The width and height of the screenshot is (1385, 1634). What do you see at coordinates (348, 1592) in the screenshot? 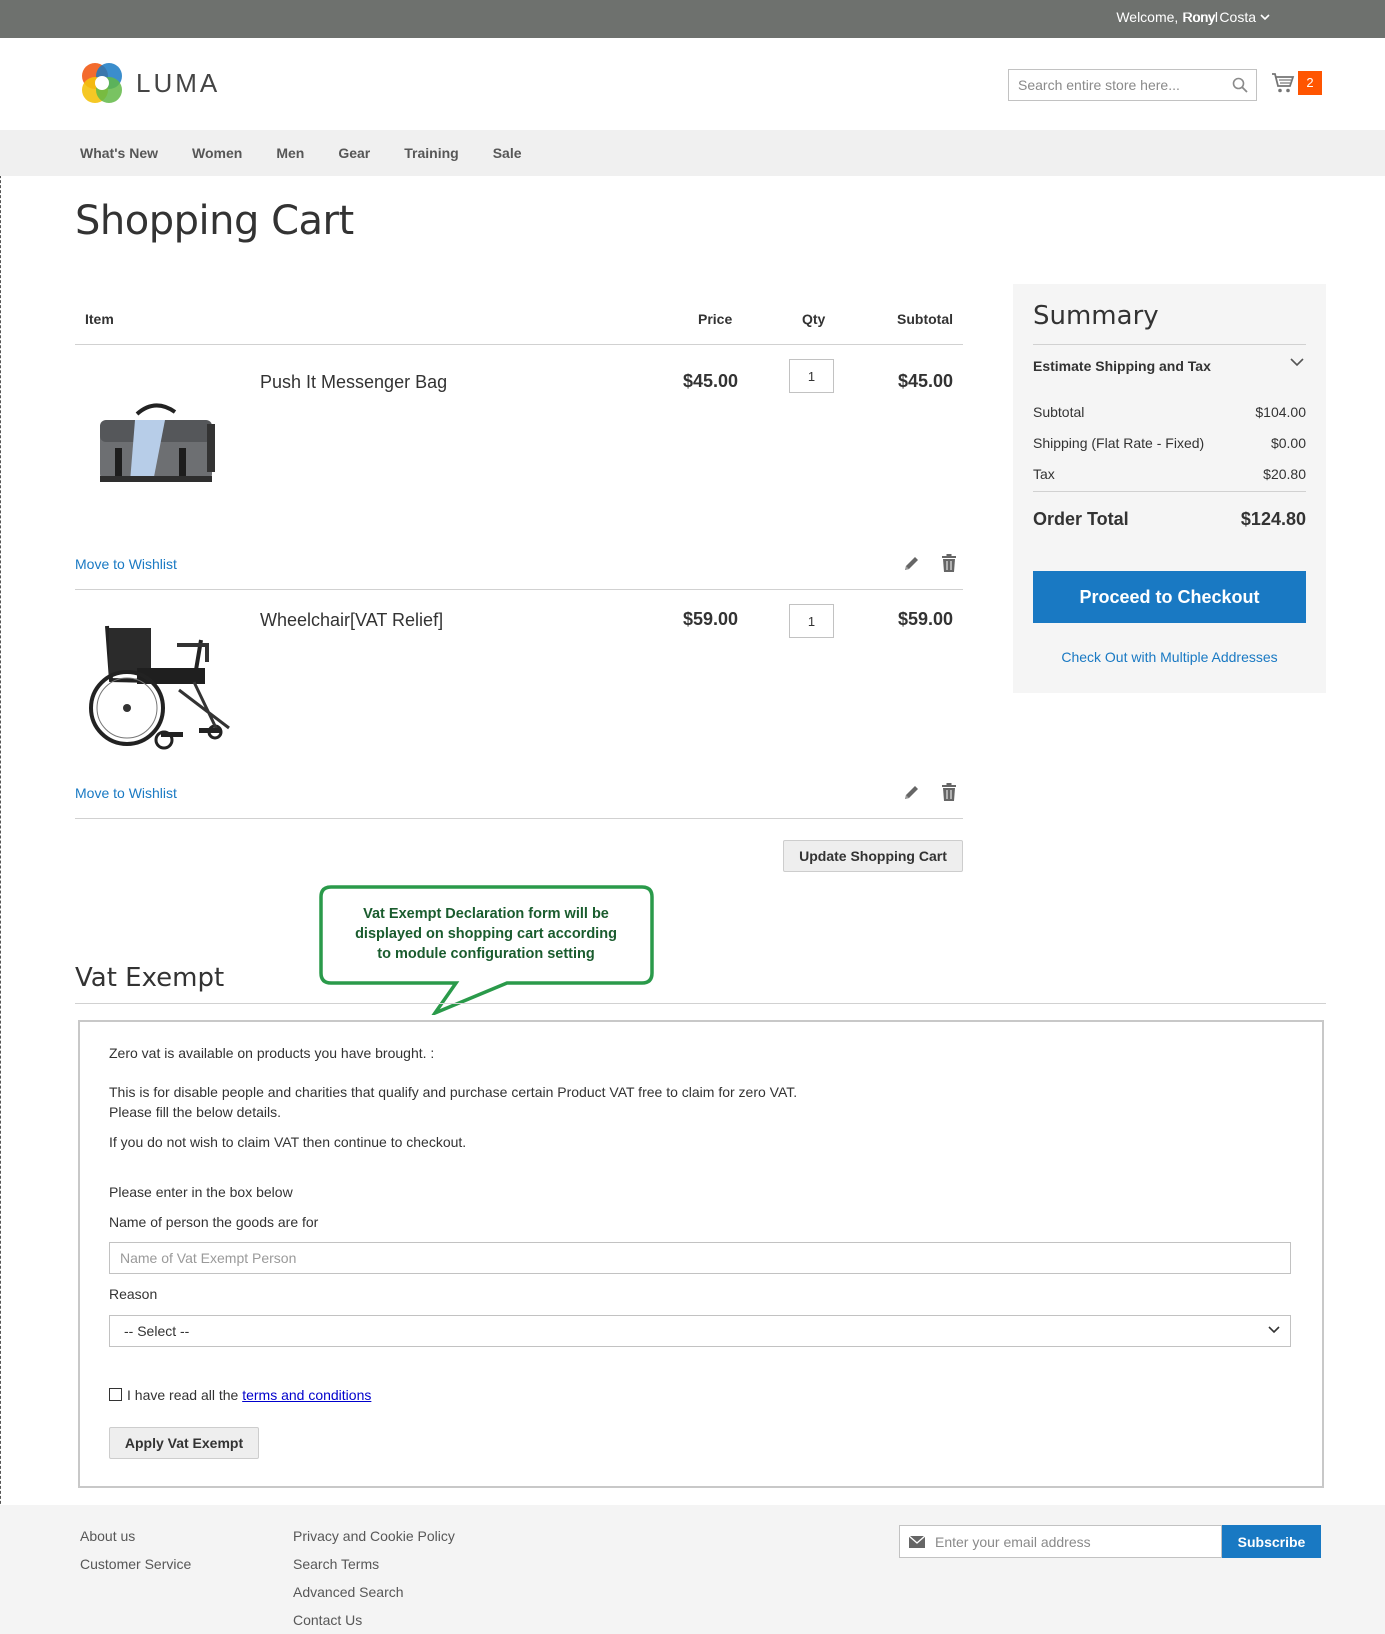
I see `footer-link-advanced-search: Advanced Search` at bounding box center [348, 1592].